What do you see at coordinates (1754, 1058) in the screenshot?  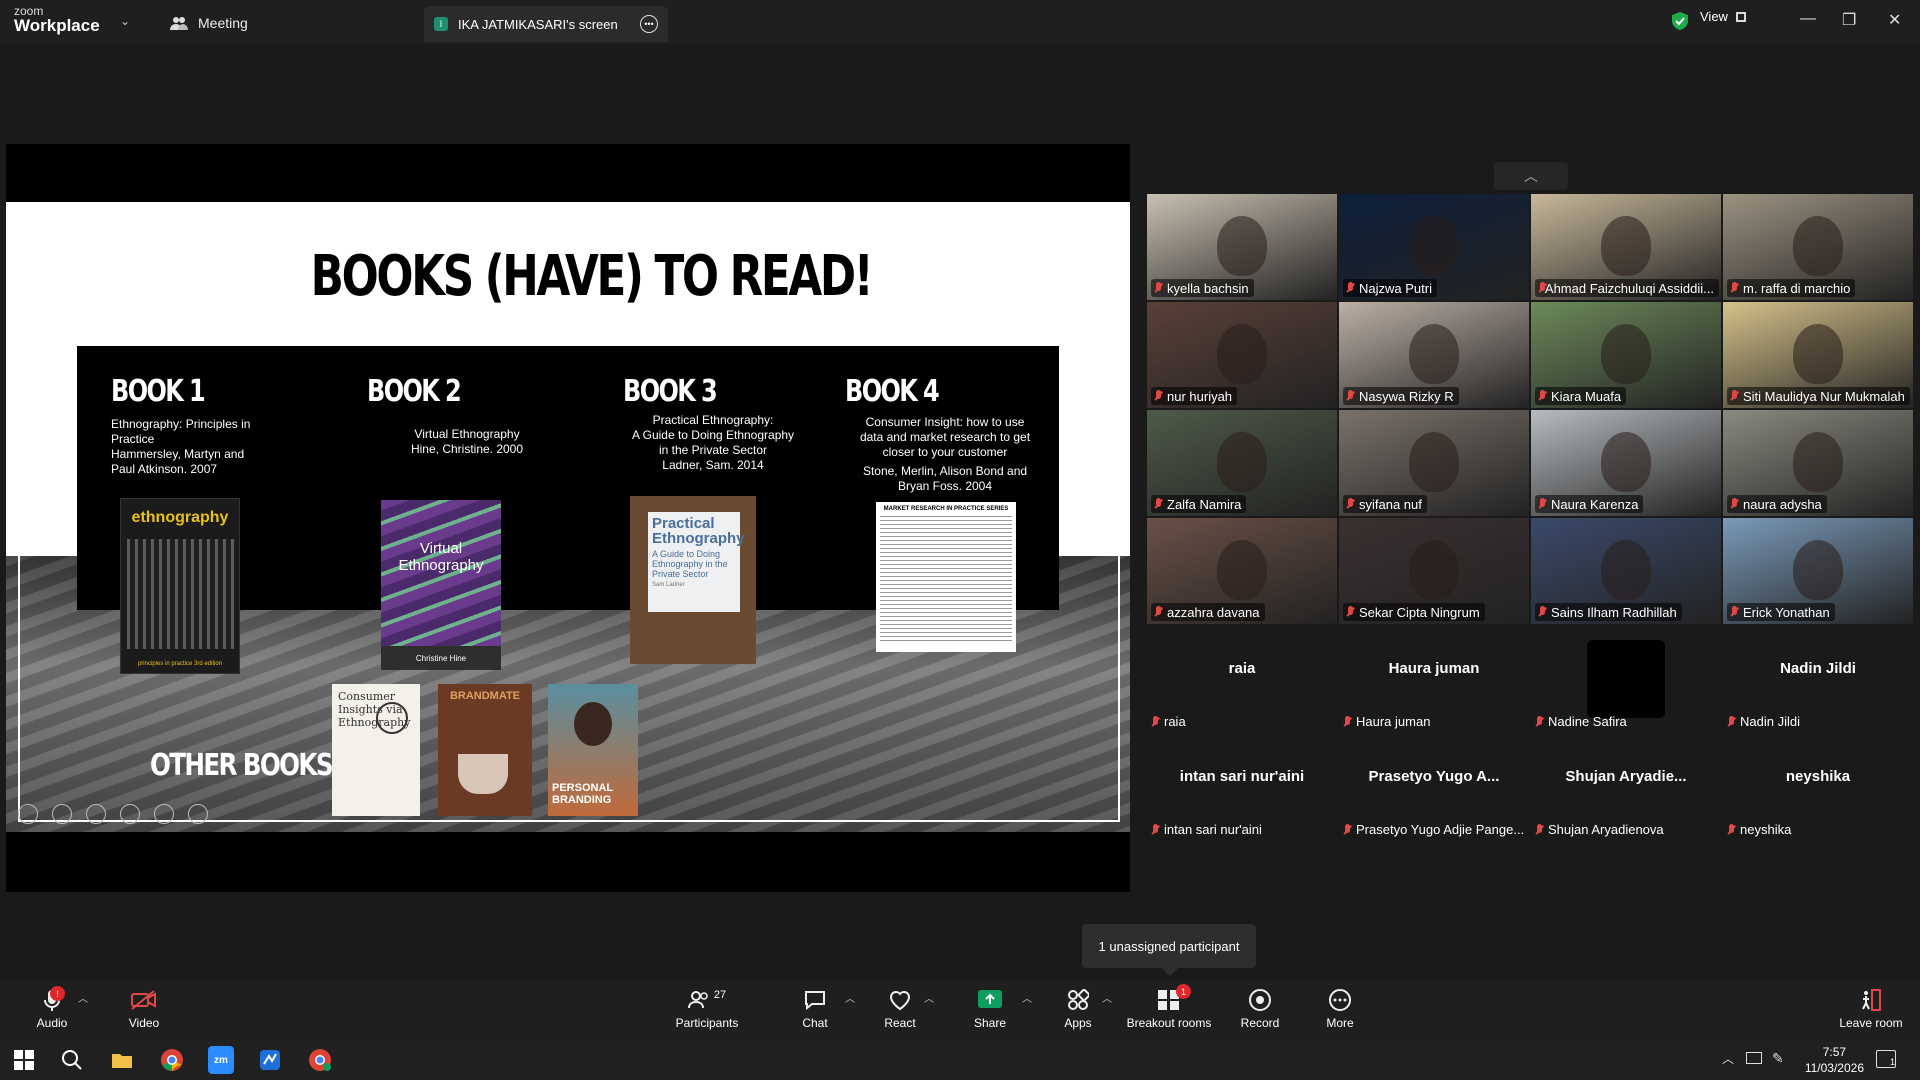 I see `network-icon` at bounding box center [1754, 1058].